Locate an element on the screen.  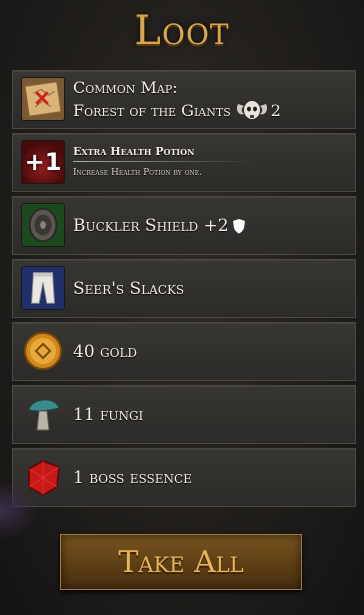
slacks-icon is located at coordinates (43, 288).